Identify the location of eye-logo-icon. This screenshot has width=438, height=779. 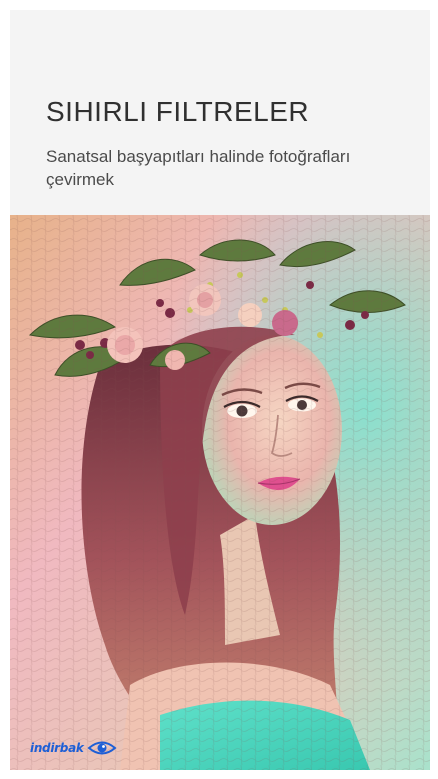
(101, 748).